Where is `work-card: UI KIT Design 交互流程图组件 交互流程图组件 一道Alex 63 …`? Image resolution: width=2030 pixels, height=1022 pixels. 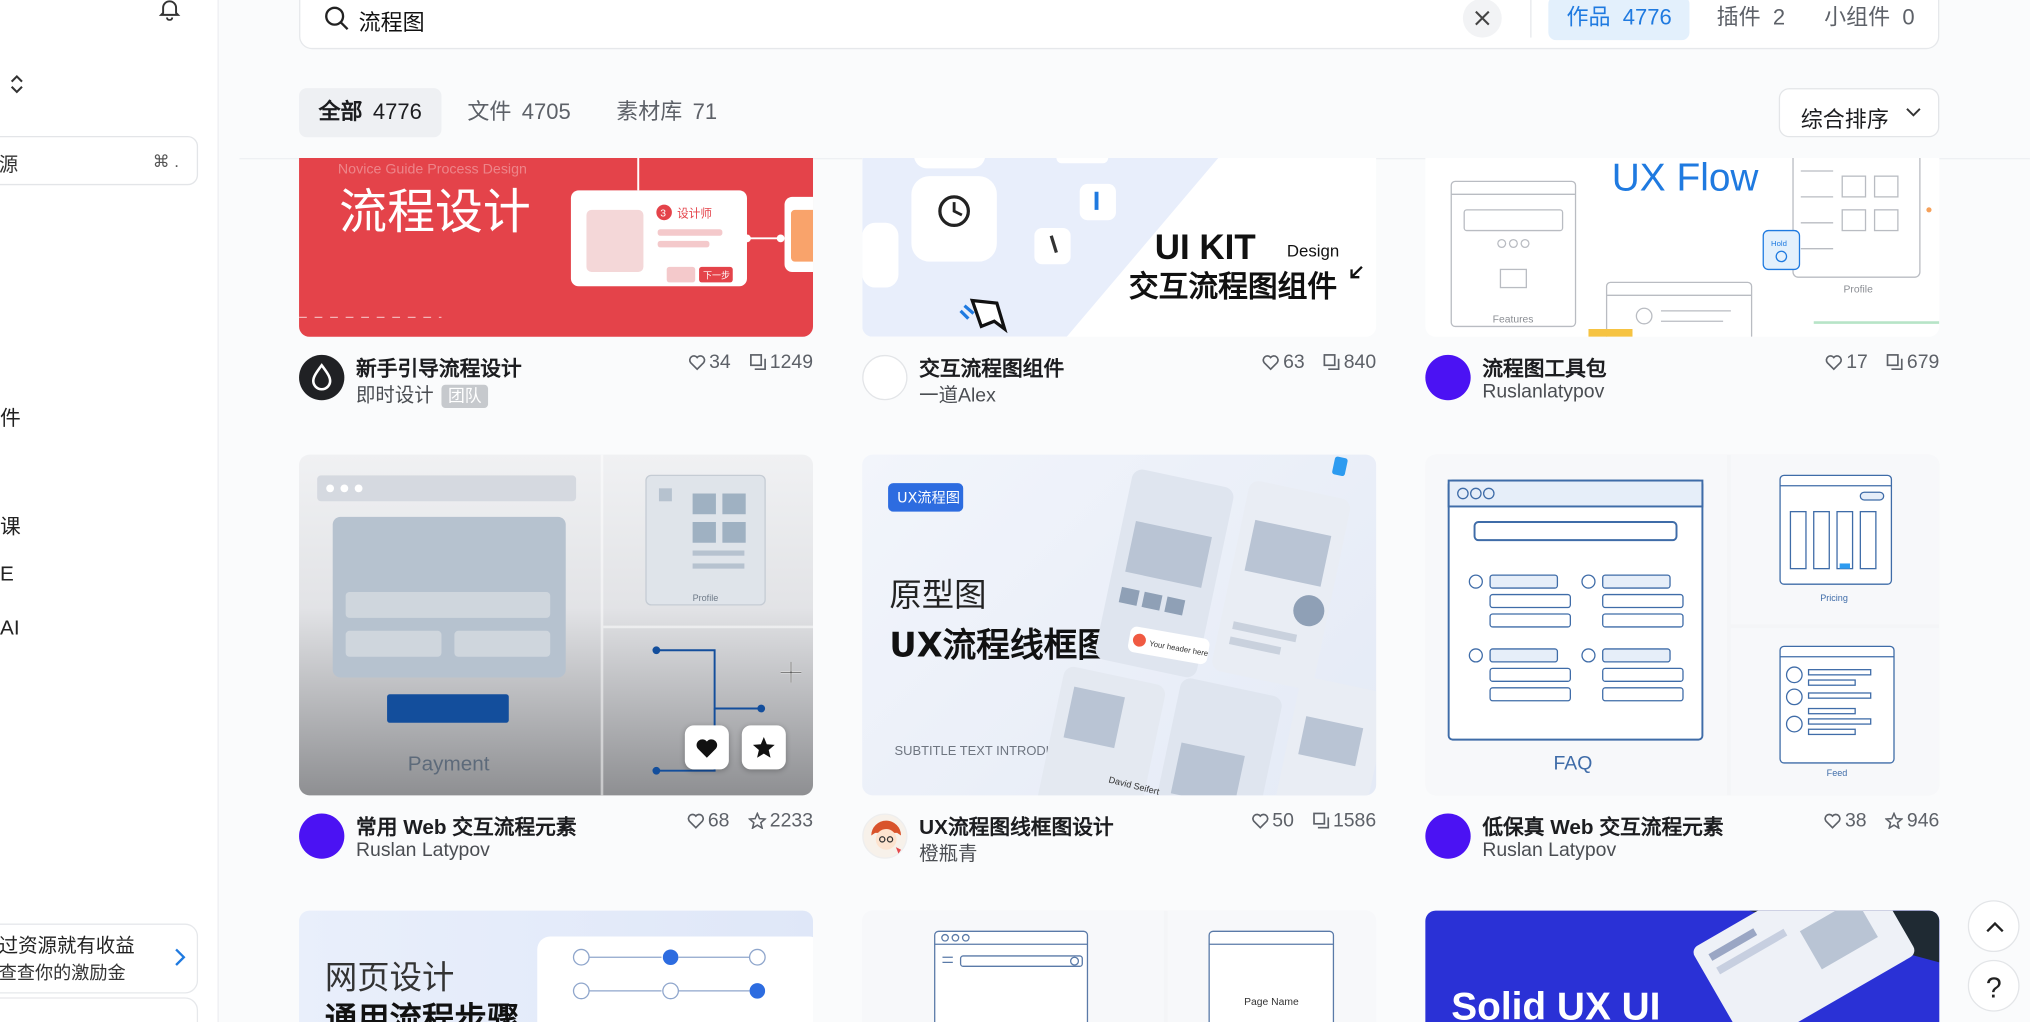 work-card: UI KIT Design 交互流程图组件 交互流程图组件 一道Alex 63 … is located at coordinates (1119, 286).